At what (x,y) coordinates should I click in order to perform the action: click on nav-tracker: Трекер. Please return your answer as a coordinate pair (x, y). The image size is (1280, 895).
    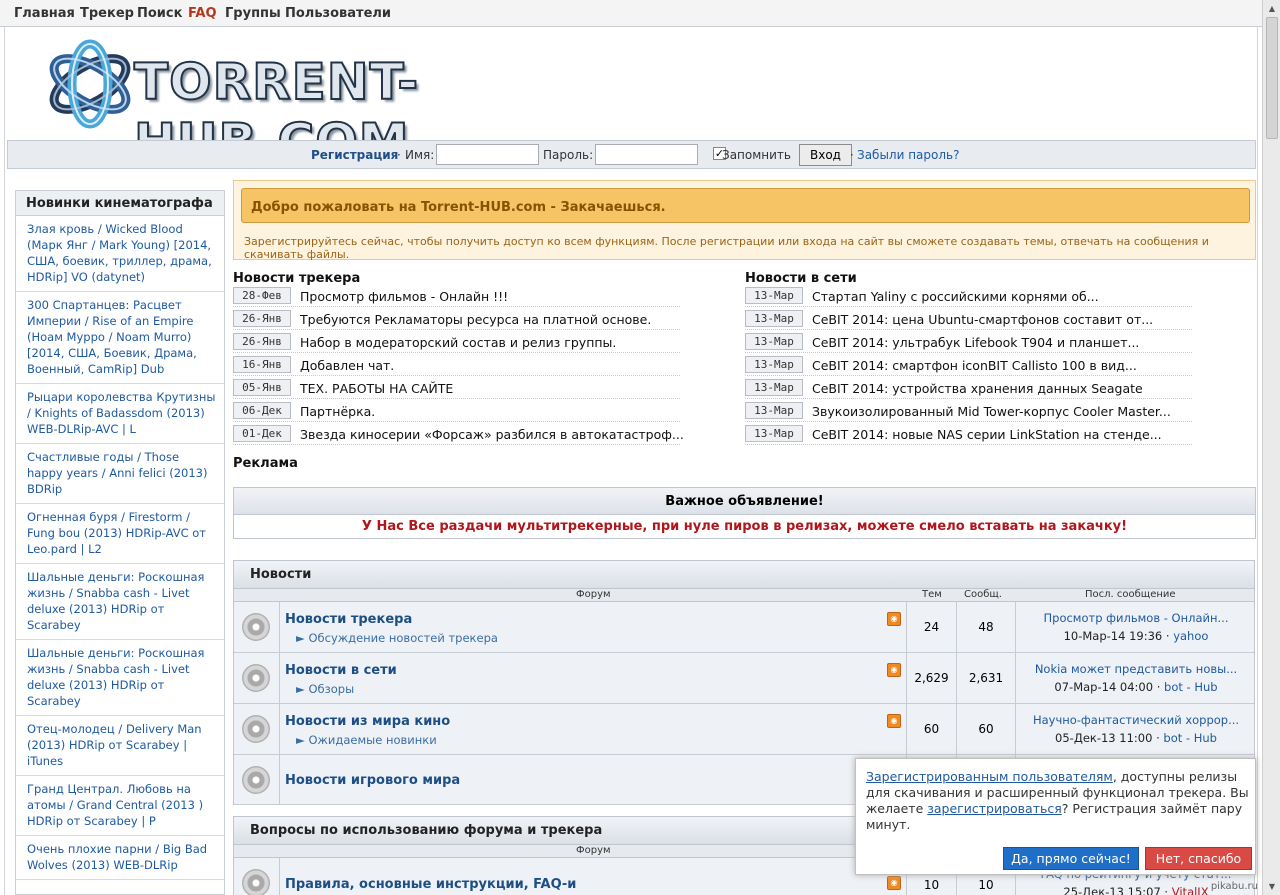
    Looking at the image, I should click on (107, 13).